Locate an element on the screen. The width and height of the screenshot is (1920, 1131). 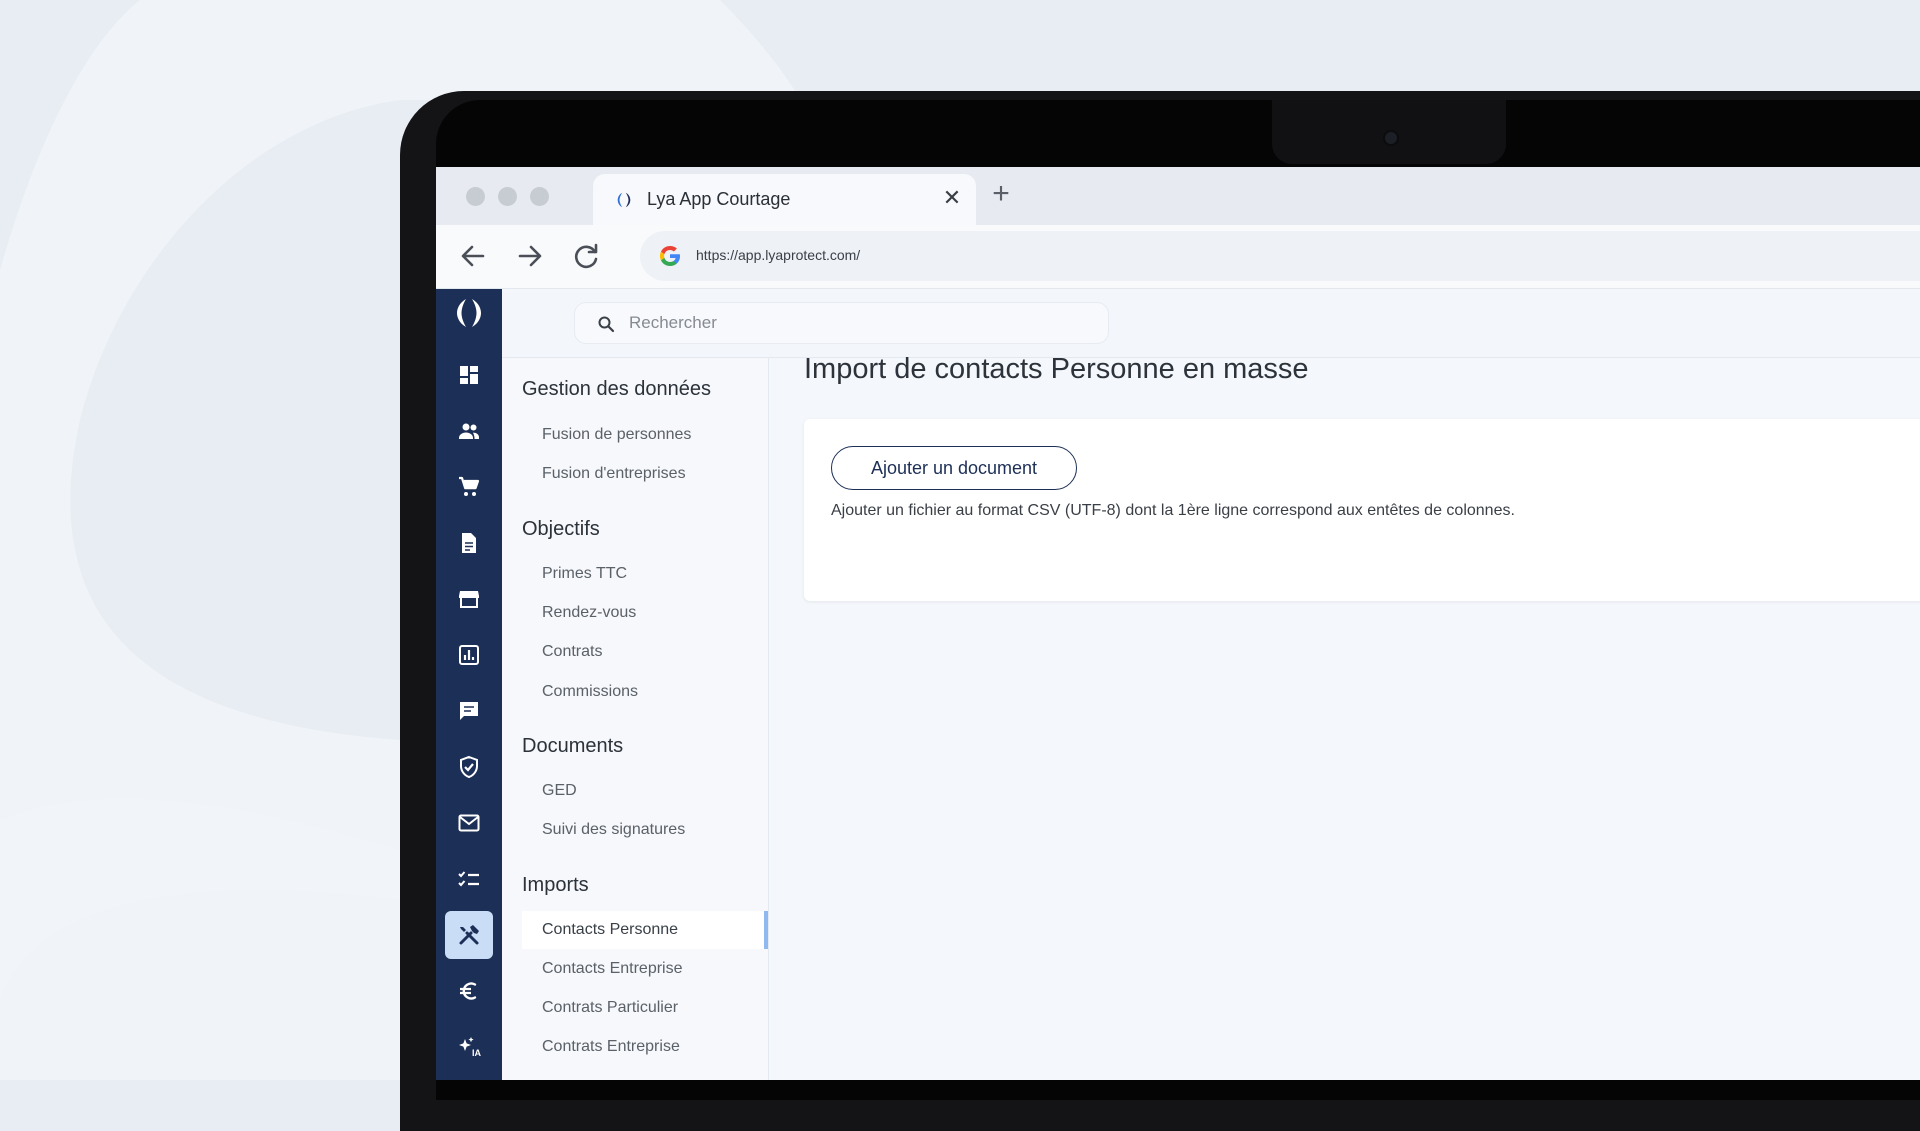
dashboard-icon is located at coordinates (469, 375).